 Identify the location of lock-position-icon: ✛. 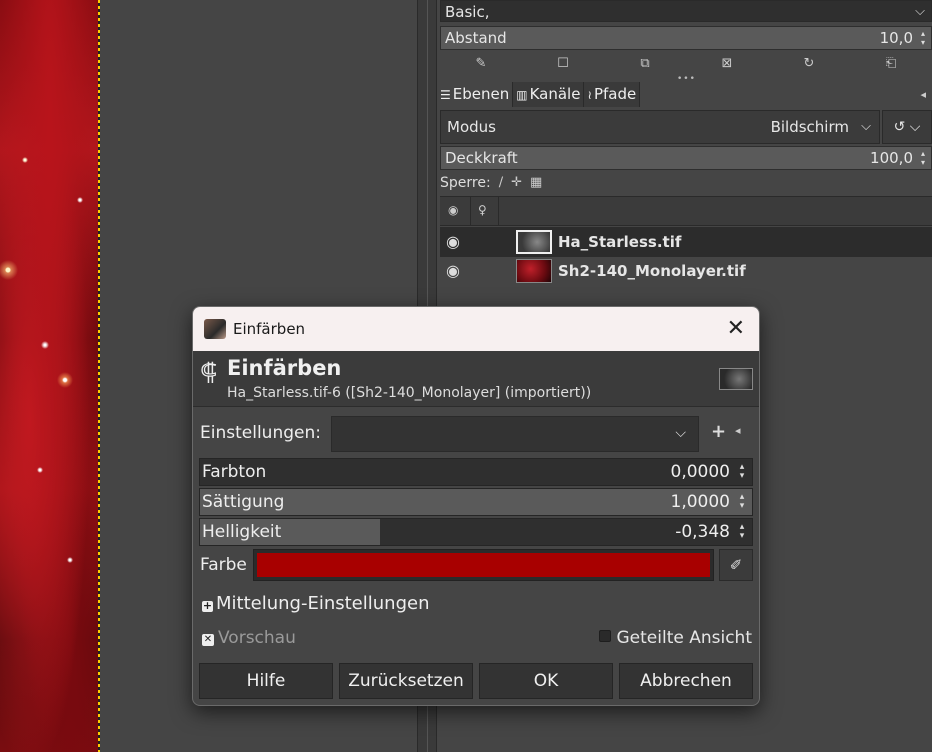
(516, 183).